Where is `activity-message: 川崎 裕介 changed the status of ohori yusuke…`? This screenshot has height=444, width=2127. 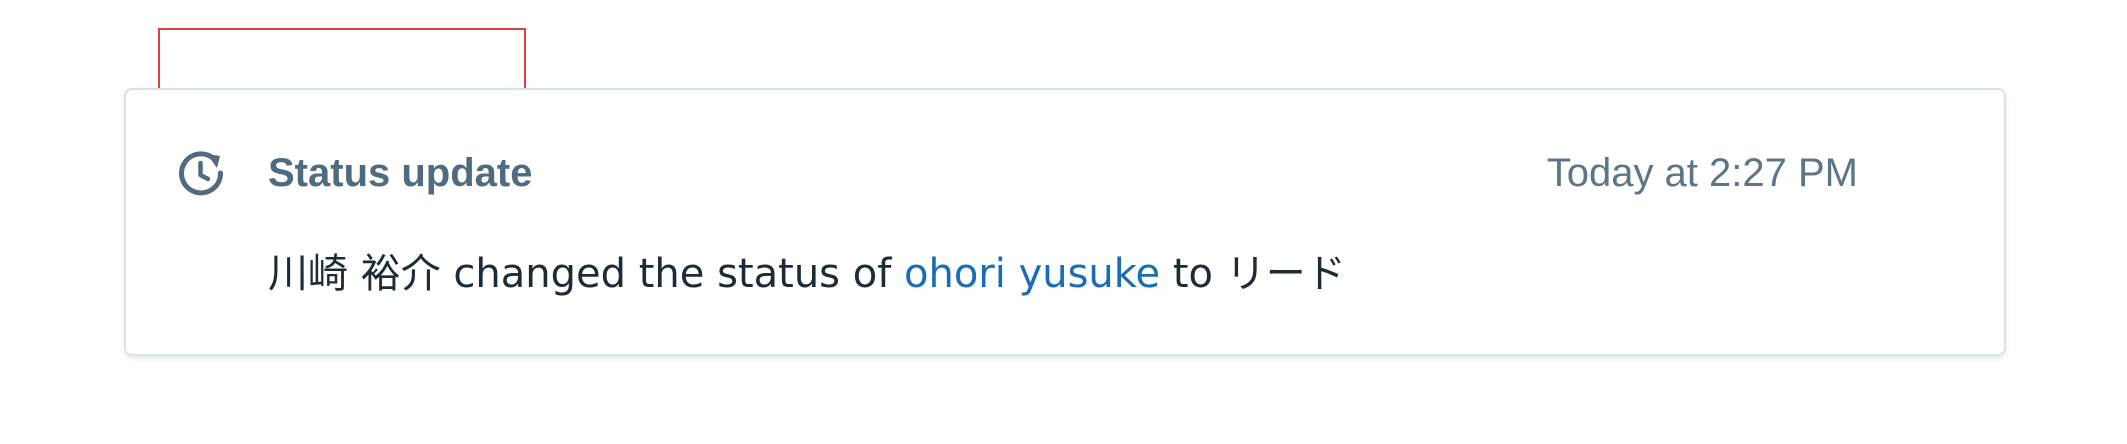 activity-message: 川崎 裕介 changed the status of ohori yusuke… is located at coordinates (807, 274).